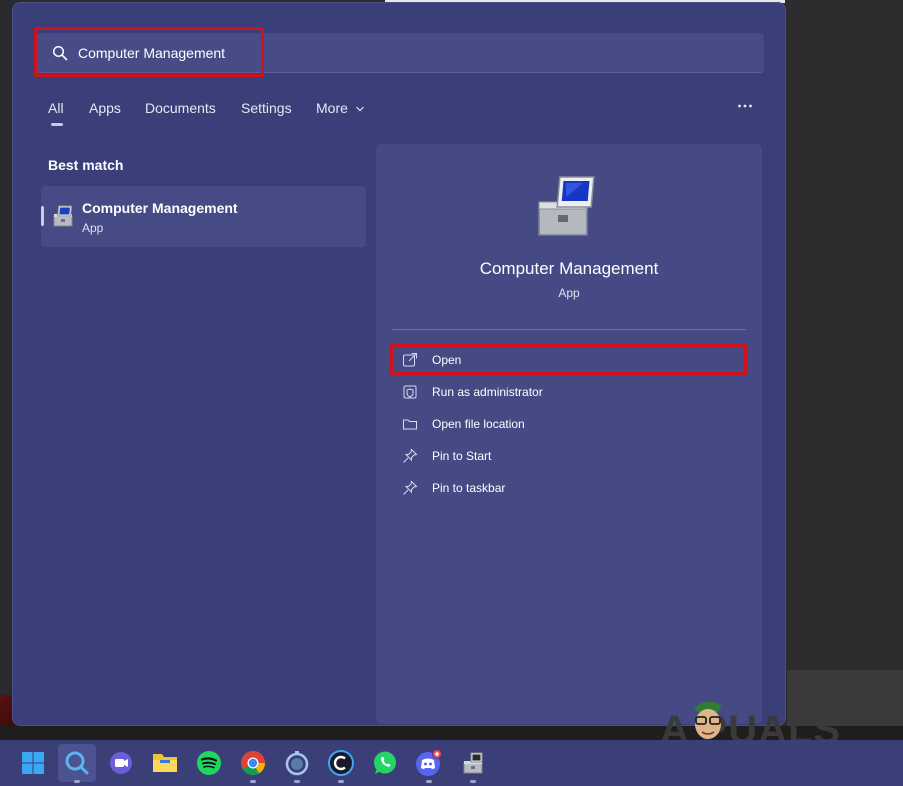  I want to click on pin-to-start-button: Pin to Start, so click(446, 456).